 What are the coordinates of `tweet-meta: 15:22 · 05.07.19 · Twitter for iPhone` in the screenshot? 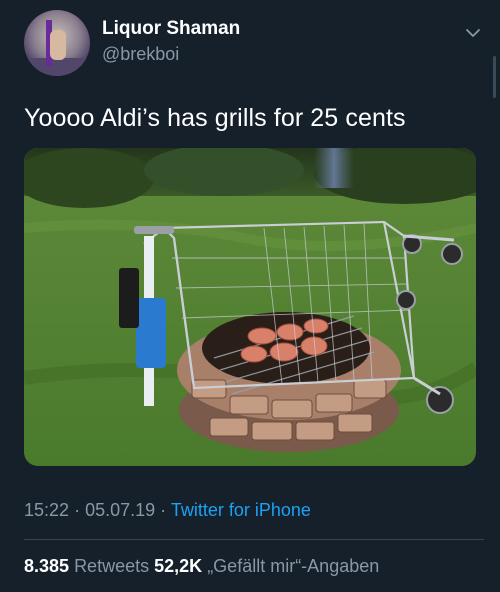 It's located at (167, 510).